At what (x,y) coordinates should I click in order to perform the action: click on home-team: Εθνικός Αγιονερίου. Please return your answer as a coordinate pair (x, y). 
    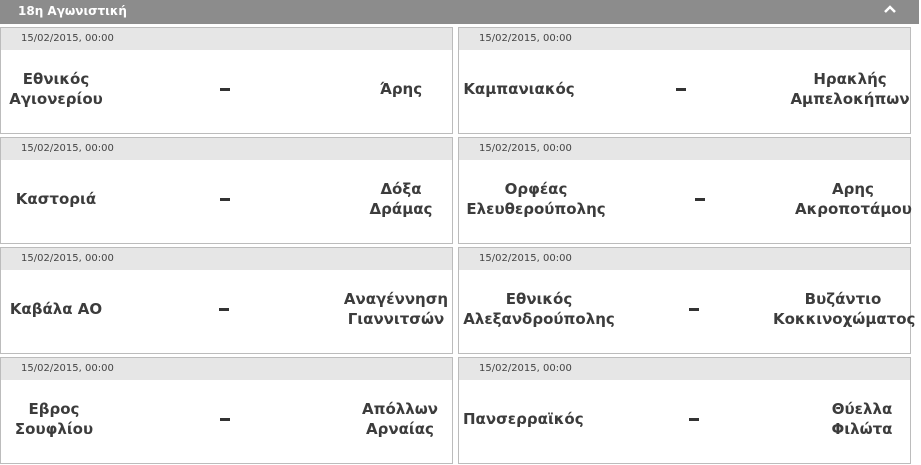
    Looking at the image, I should click on (56, 89).